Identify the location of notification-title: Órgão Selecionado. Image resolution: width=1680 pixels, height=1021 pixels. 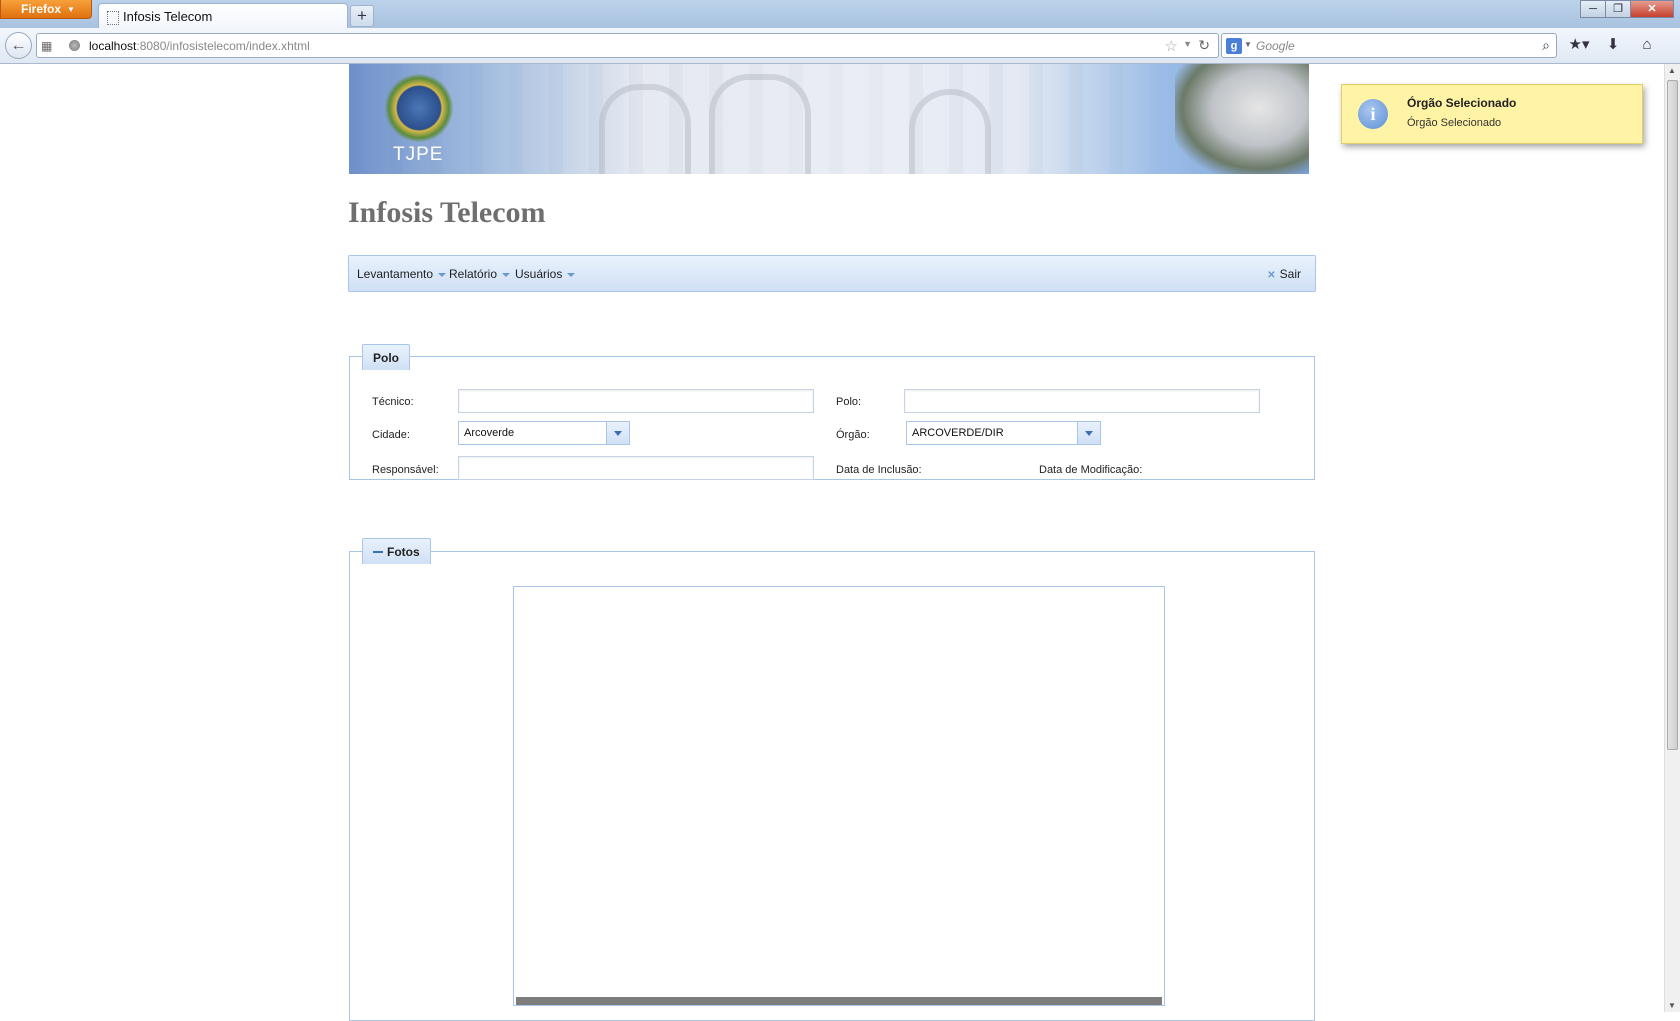
(1462, 103).